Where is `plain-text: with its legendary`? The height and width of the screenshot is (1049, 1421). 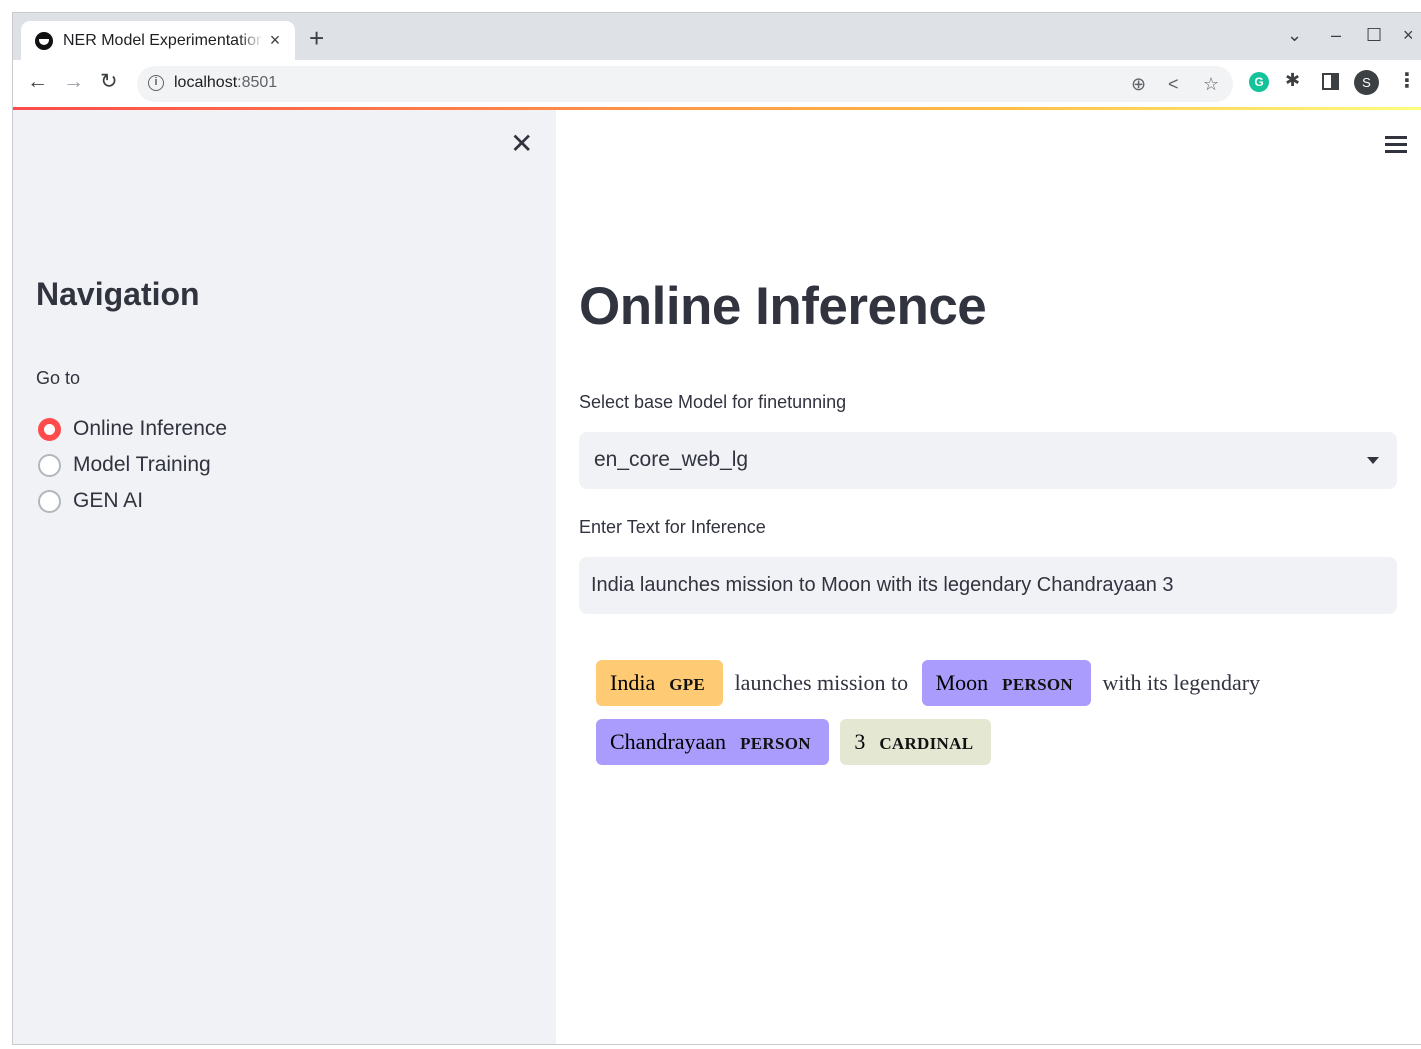 plain-text: with its legendary is located at coordinates (1181, 683).